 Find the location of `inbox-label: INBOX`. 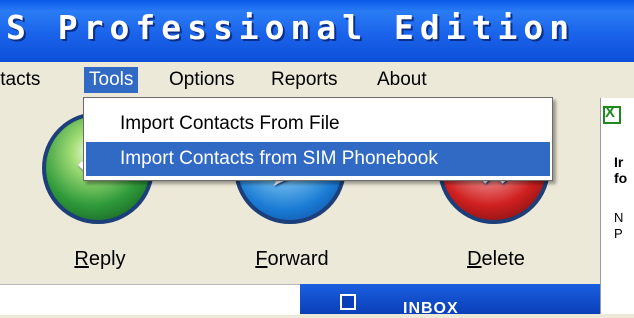

inbox-label: INBOX is located at coordinates (431, 308).